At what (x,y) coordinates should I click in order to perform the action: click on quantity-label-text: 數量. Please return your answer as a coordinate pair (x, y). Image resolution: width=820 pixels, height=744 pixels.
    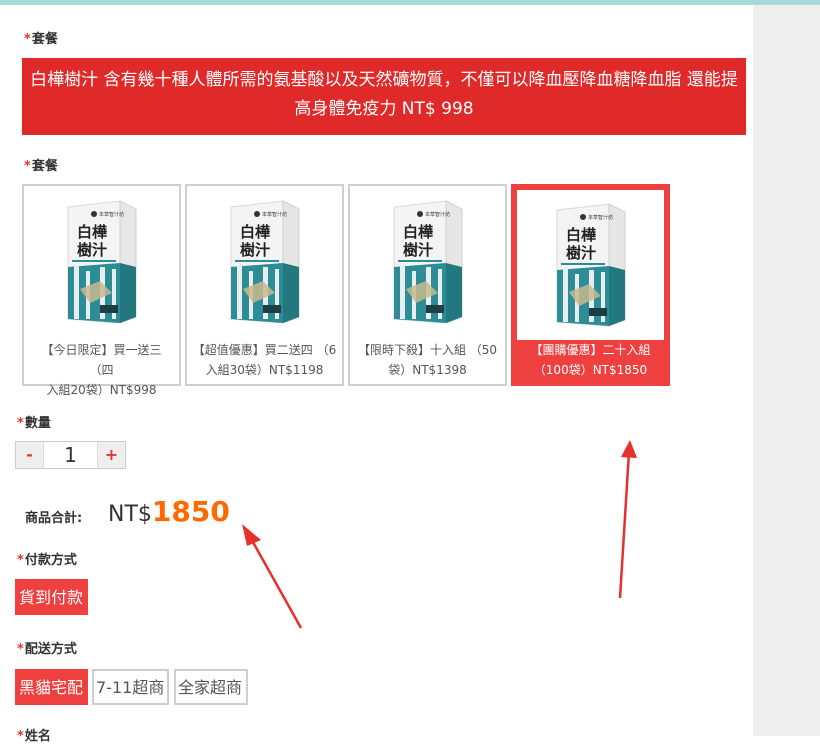
    Looking at the image, I should click on (37, 423).